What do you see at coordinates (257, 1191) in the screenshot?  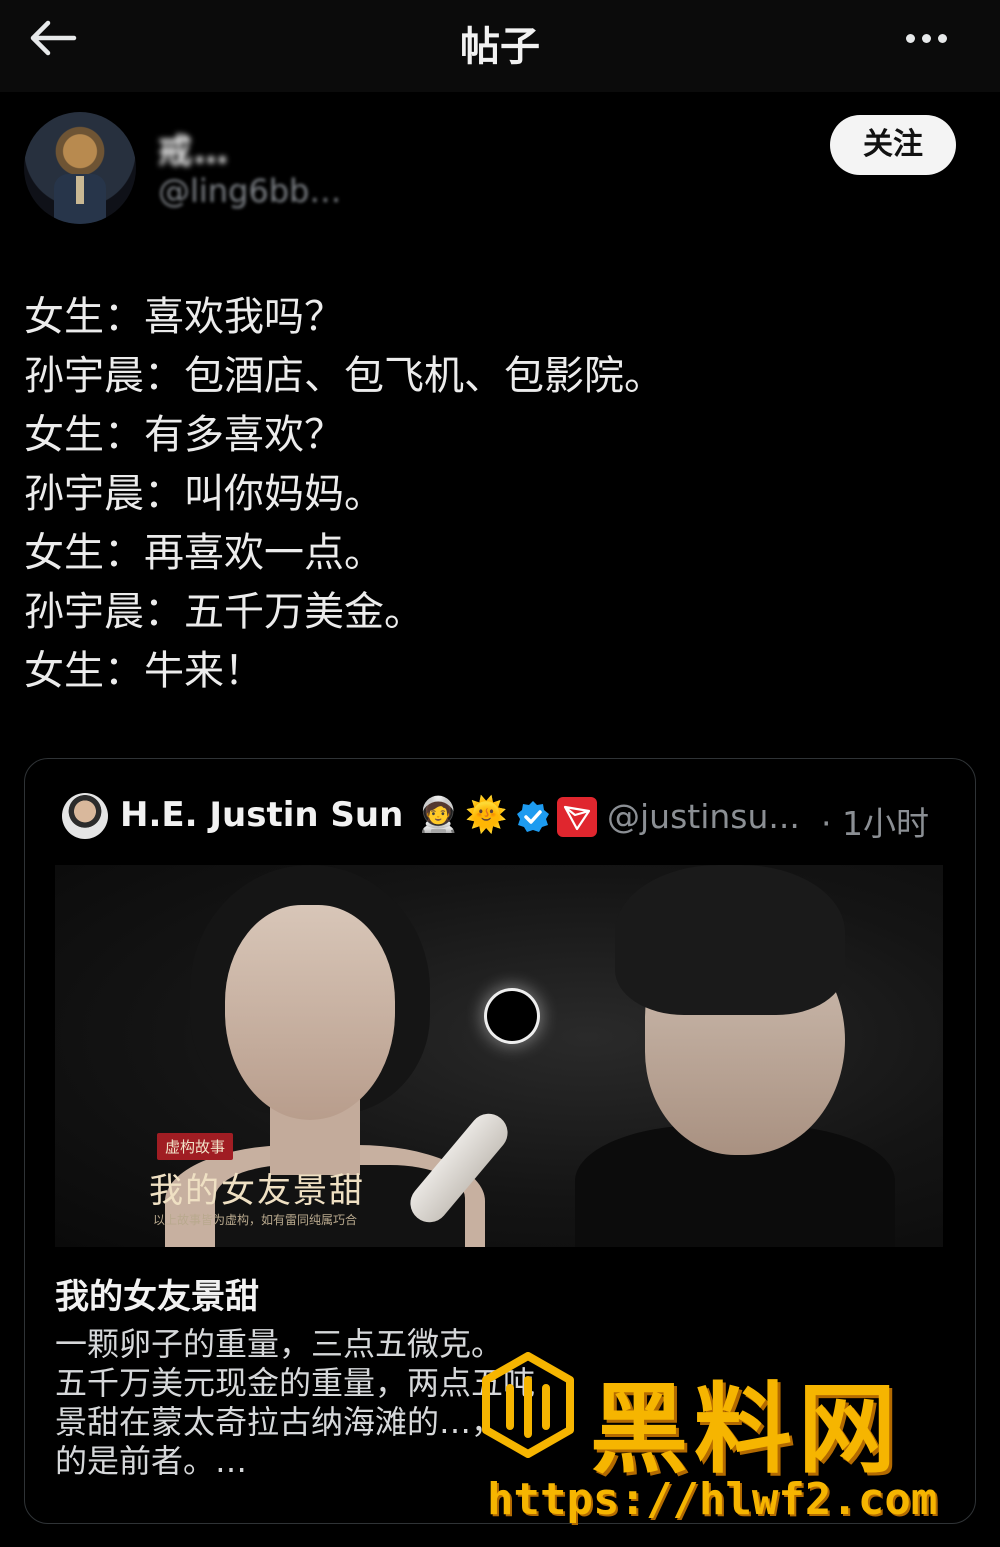 I see `story-title: 我的女友景甜` at bounding box center [257, 1191].